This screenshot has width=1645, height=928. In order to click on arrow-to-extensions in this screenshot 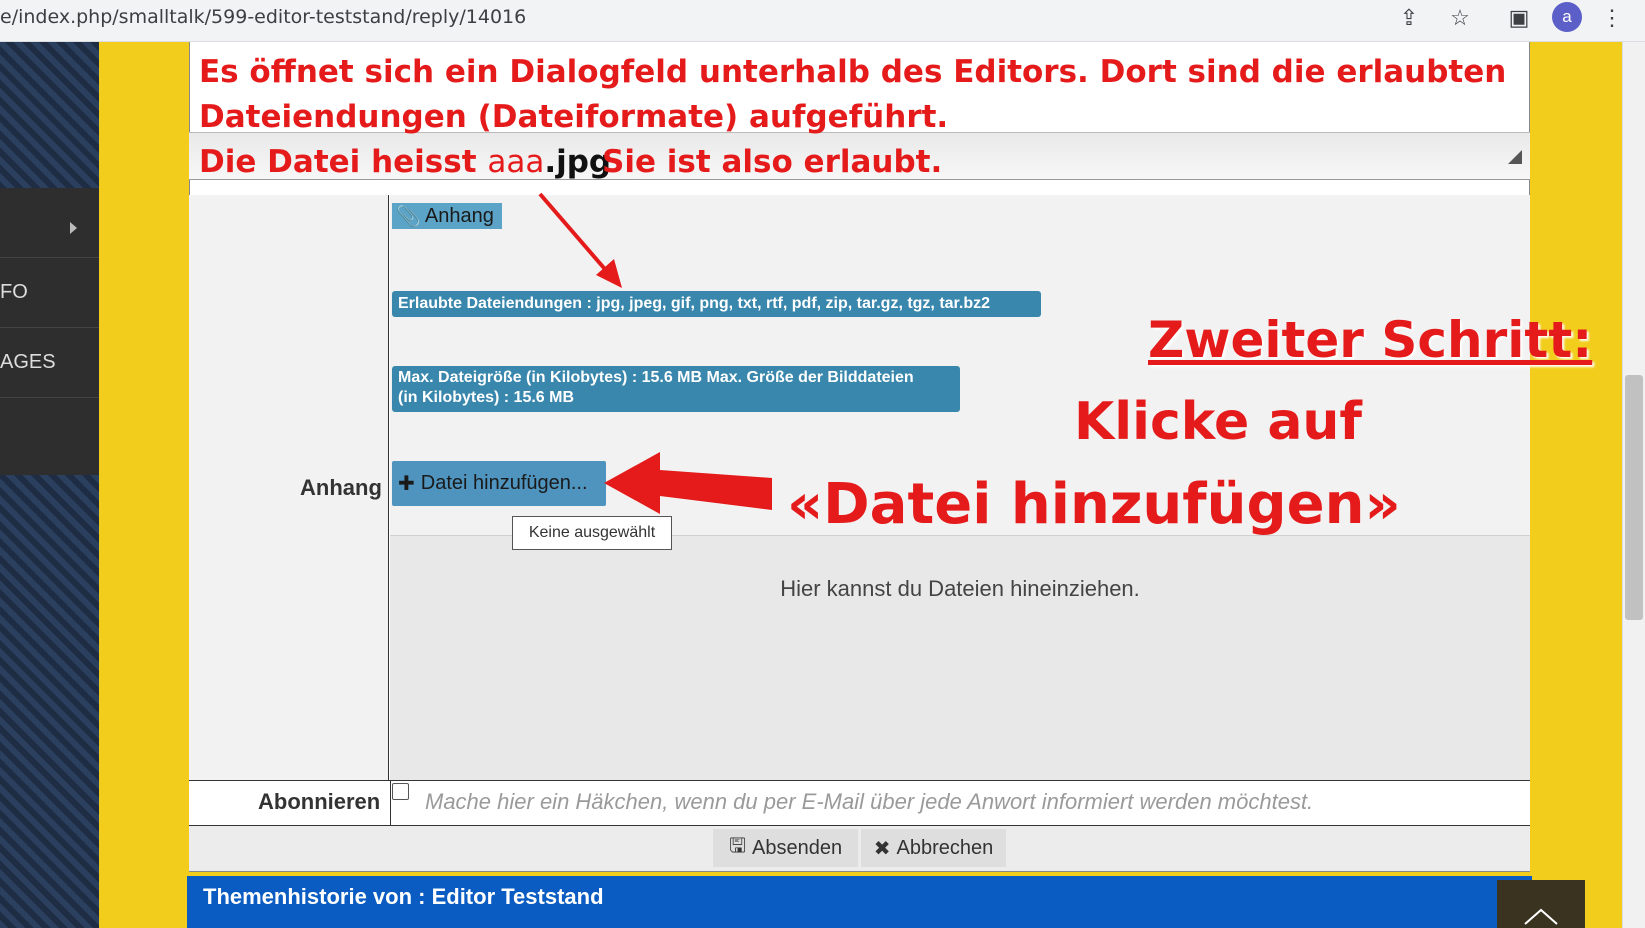, I will do `click(575, 234)`.